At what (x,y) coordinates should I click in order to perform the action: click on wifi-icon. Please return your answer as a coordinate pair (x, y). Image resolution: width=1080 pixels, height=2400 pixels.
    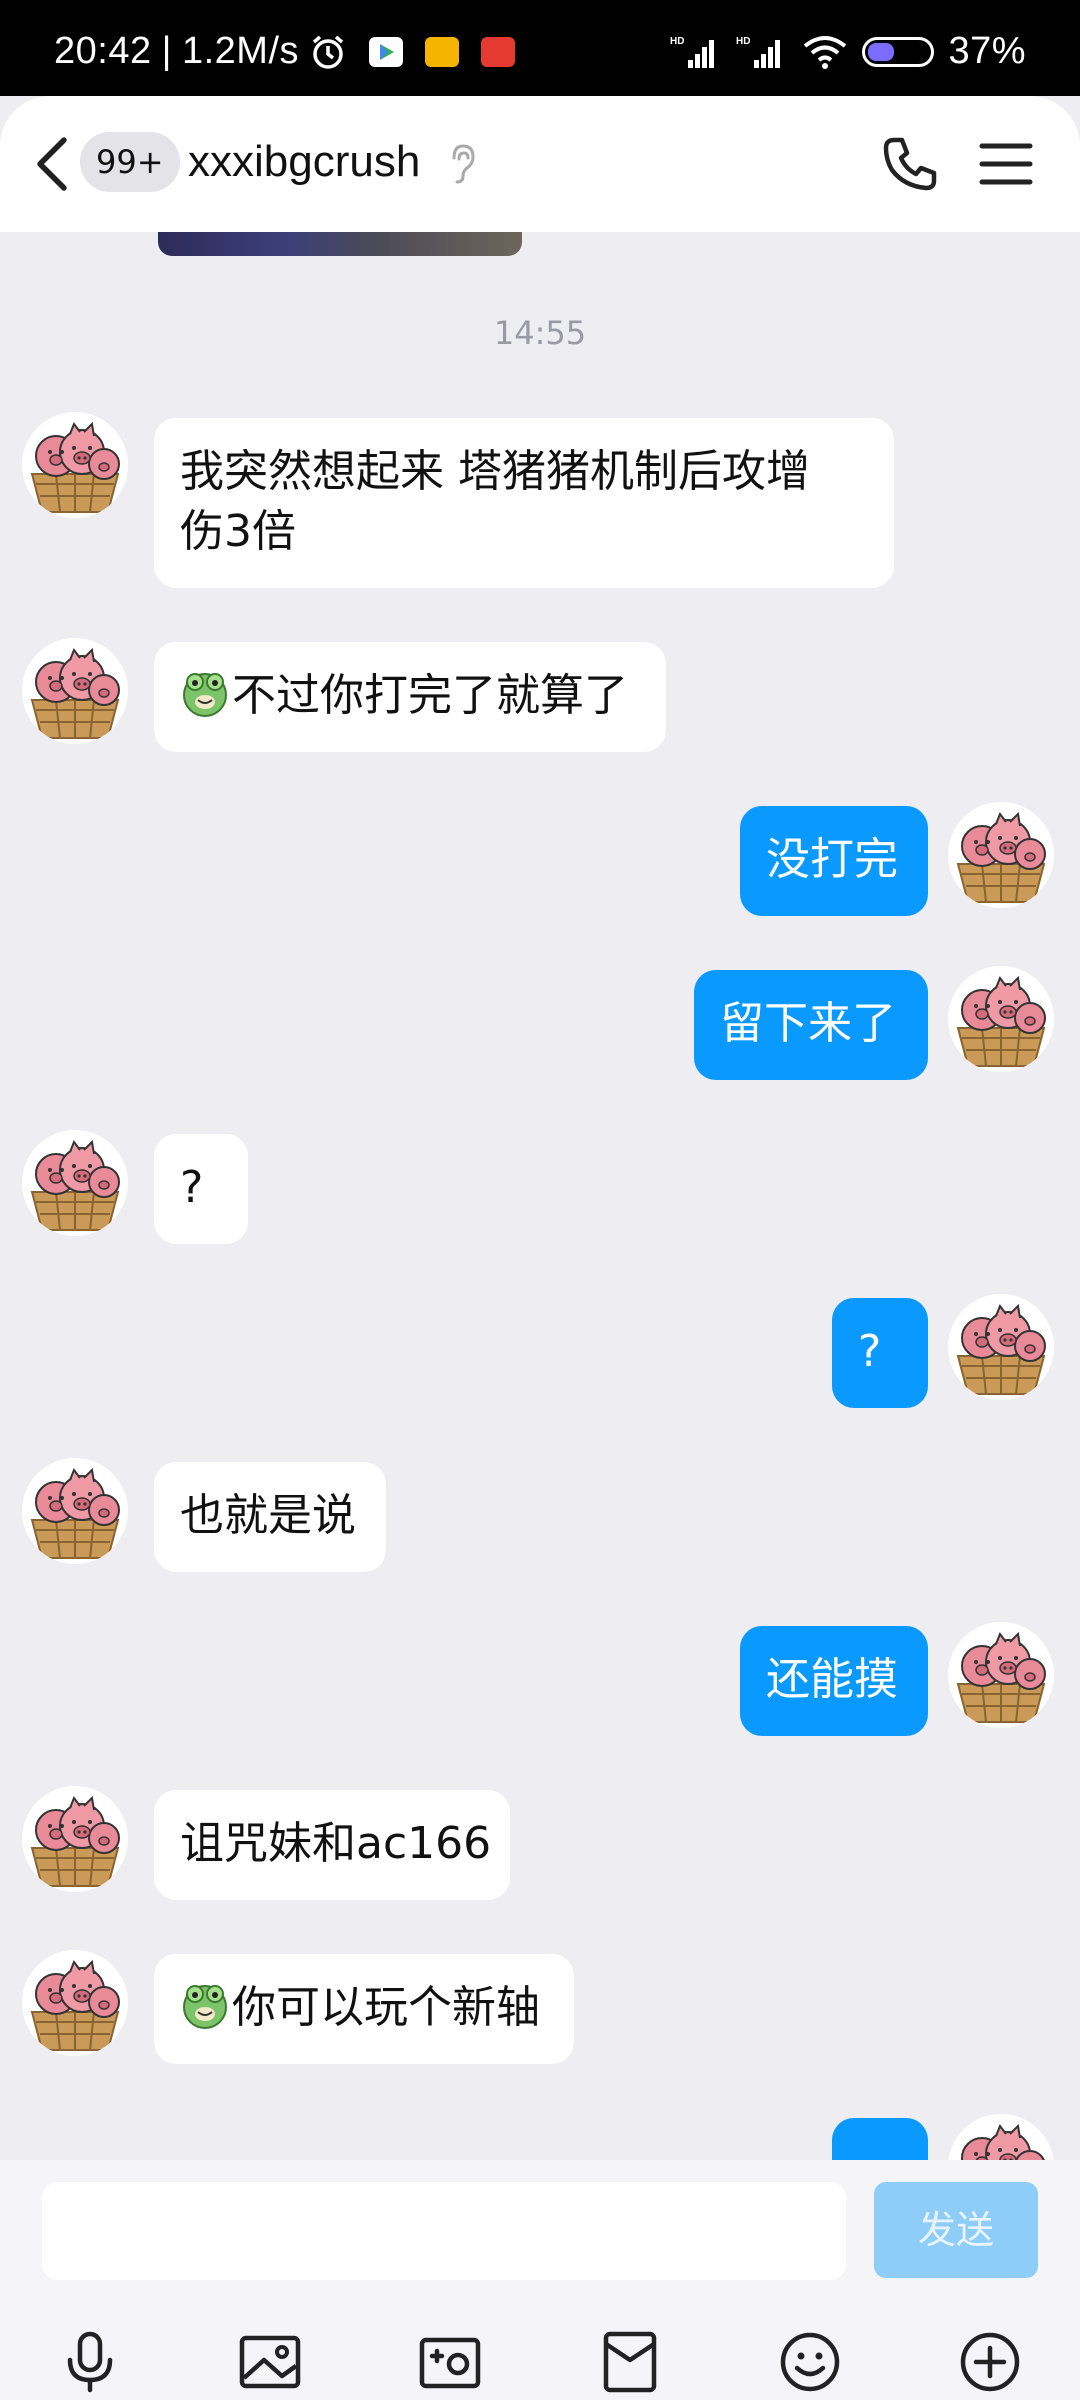
    Looking at the image, I should click on (825, 52).